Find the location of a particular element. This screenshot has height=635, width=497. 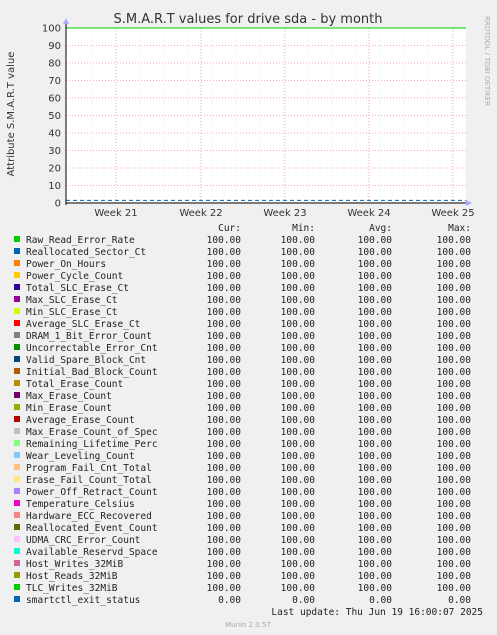

munin-version: Munin 2.0.57 is located at coordinates (248, 625).